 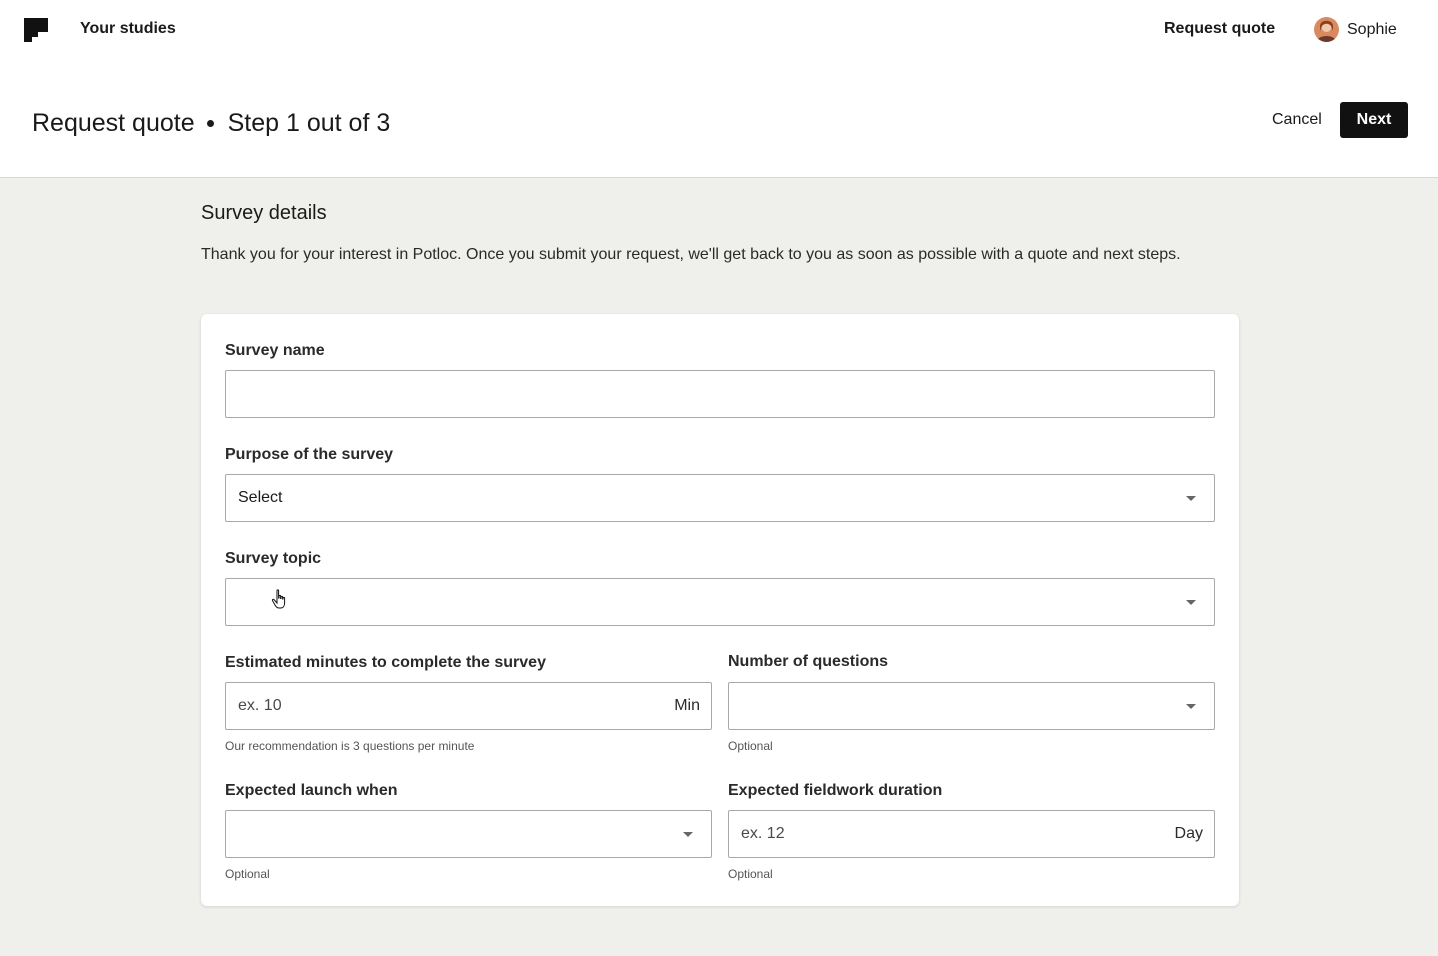 What do you see at coordinates (1188, 833) in the screenshot?
I see `duration-unit: Day` at bounding box center [1188, 833].